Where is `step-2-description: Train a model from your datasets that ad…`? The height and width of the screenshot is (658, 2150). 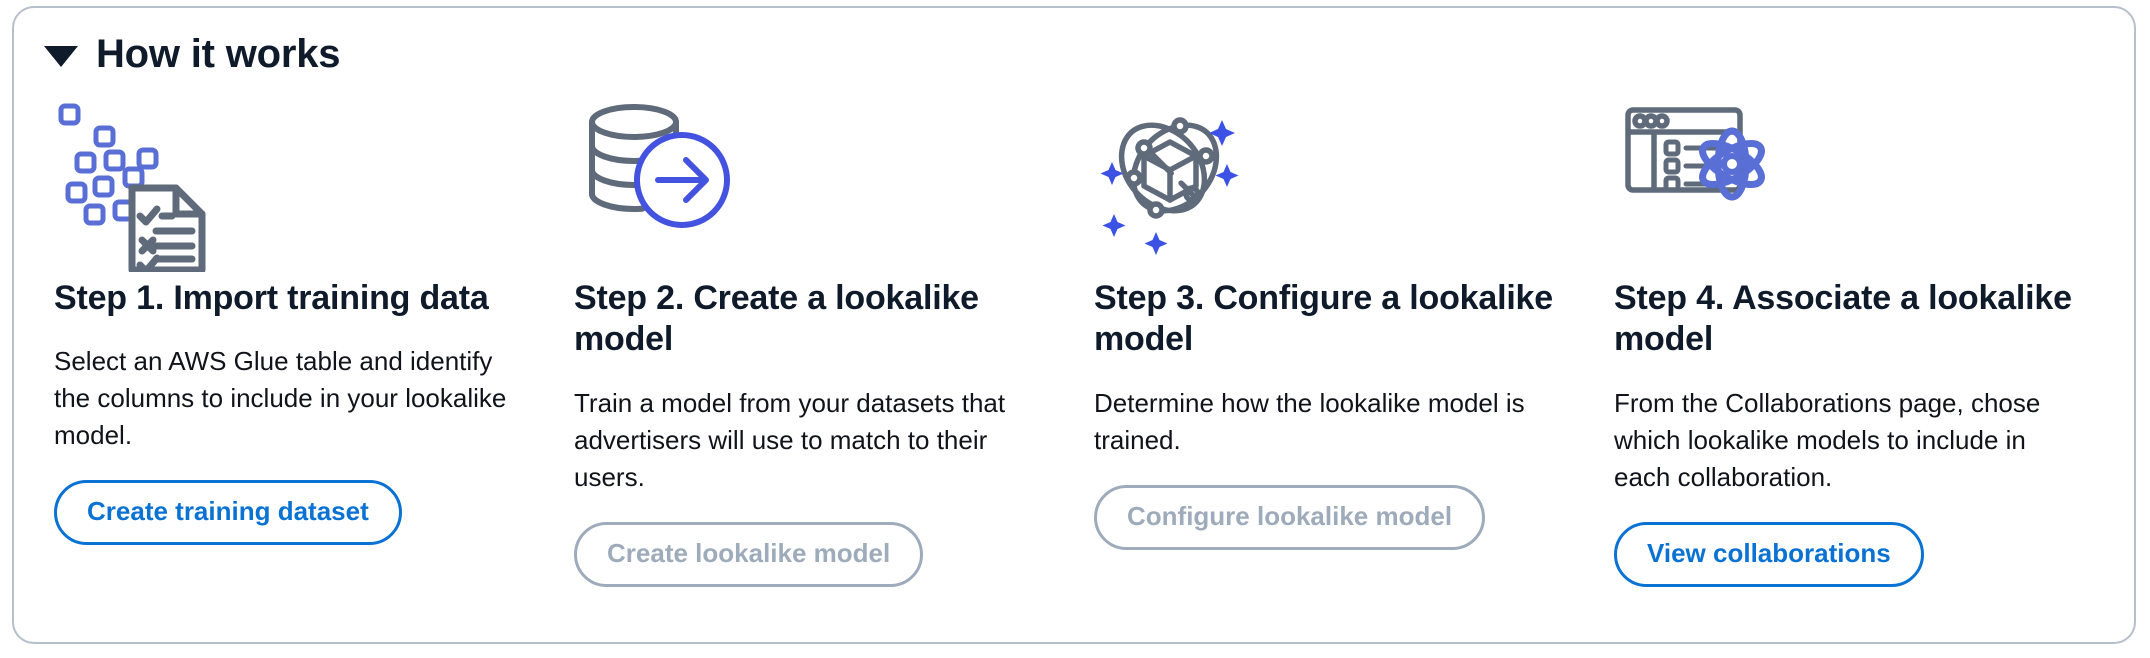 step-2-description: Train a model from your datasets that ad… is located at coordinates (790, 439).